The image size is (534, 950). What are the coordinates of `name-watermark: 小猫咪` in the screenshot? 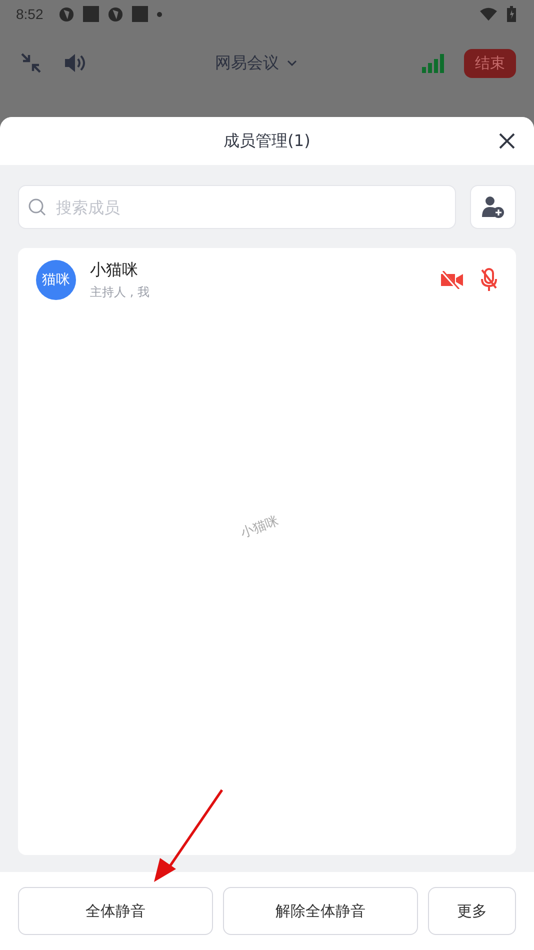 It's located at (259, 527).